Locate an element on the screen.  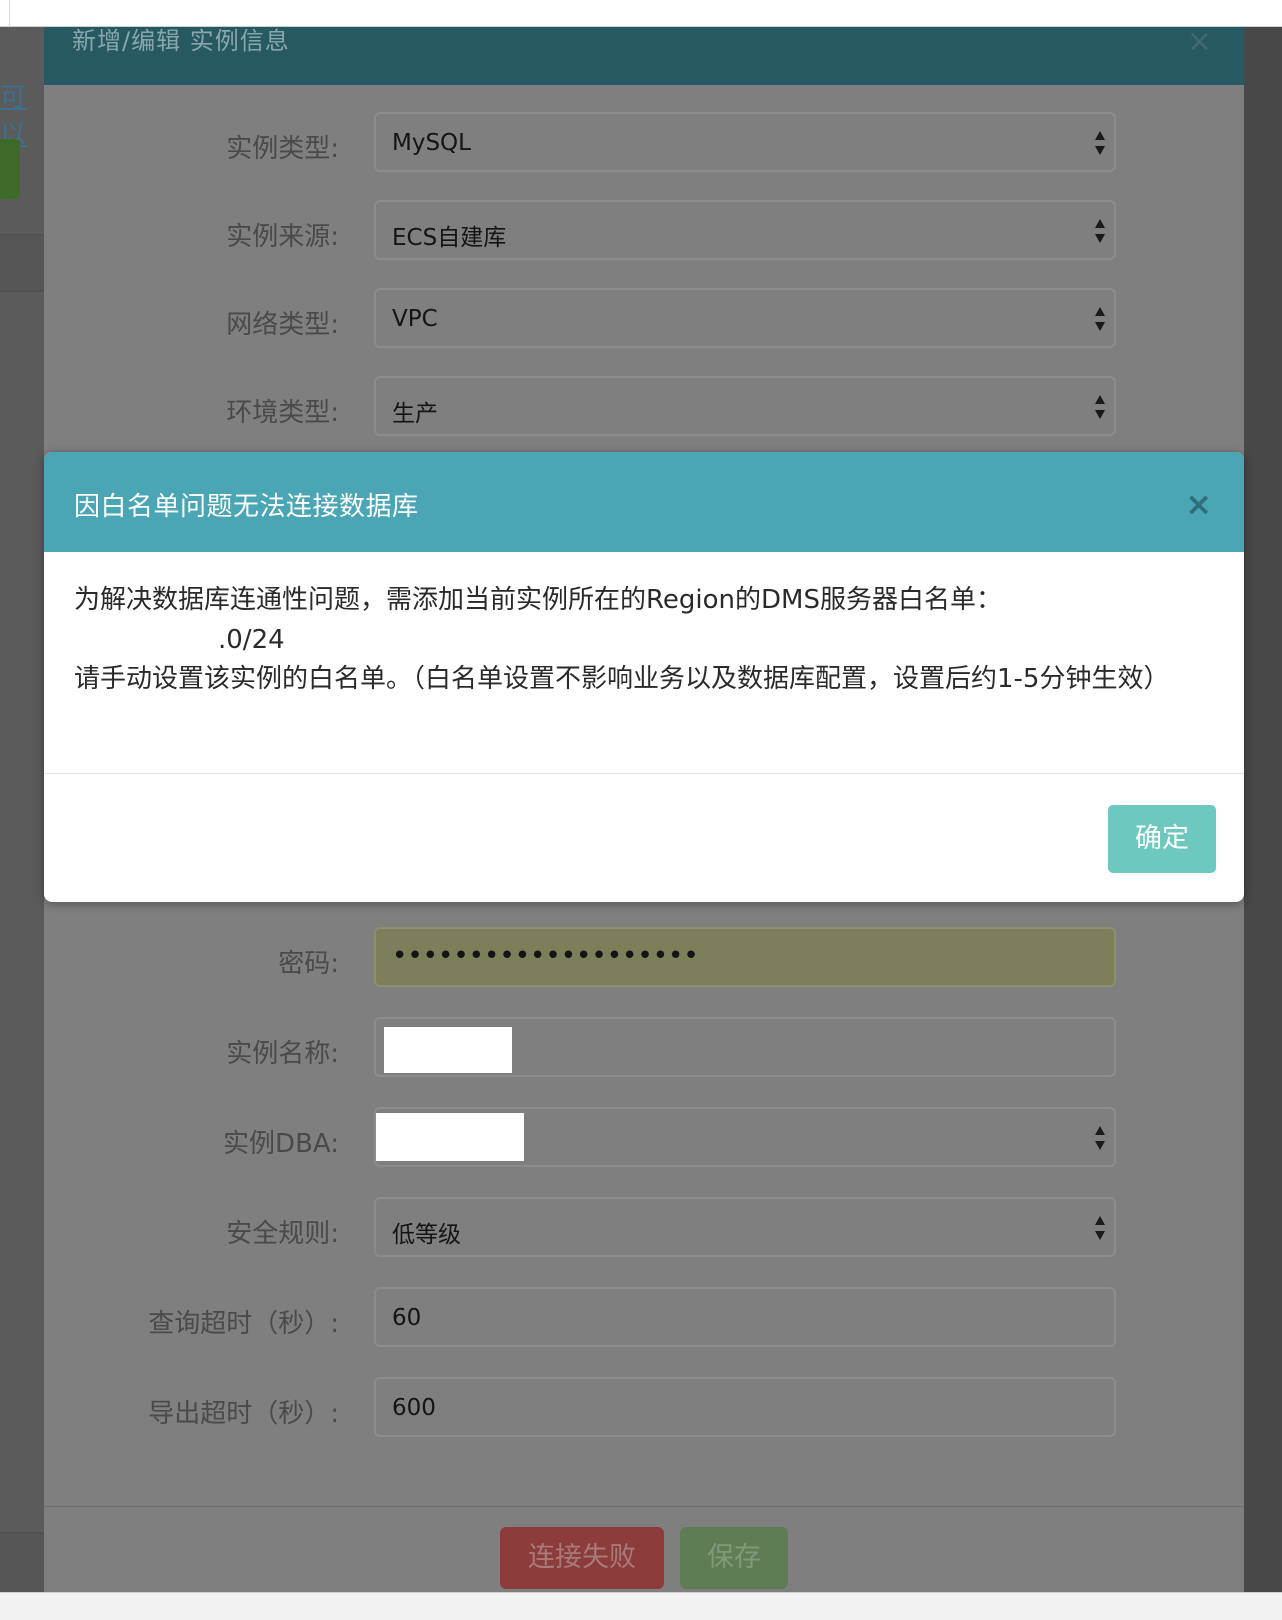
background-green-button is located at coordinates (10, 169).